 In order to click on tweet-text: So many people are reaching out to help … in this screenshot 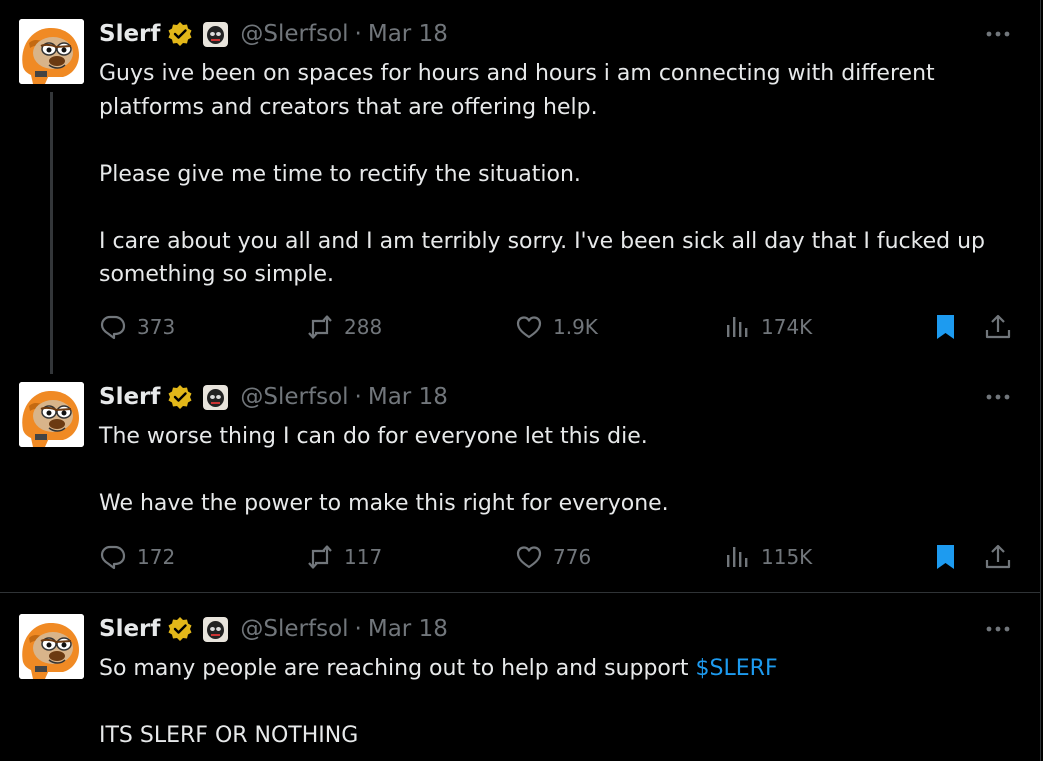, I will do `click(549, 702)`.